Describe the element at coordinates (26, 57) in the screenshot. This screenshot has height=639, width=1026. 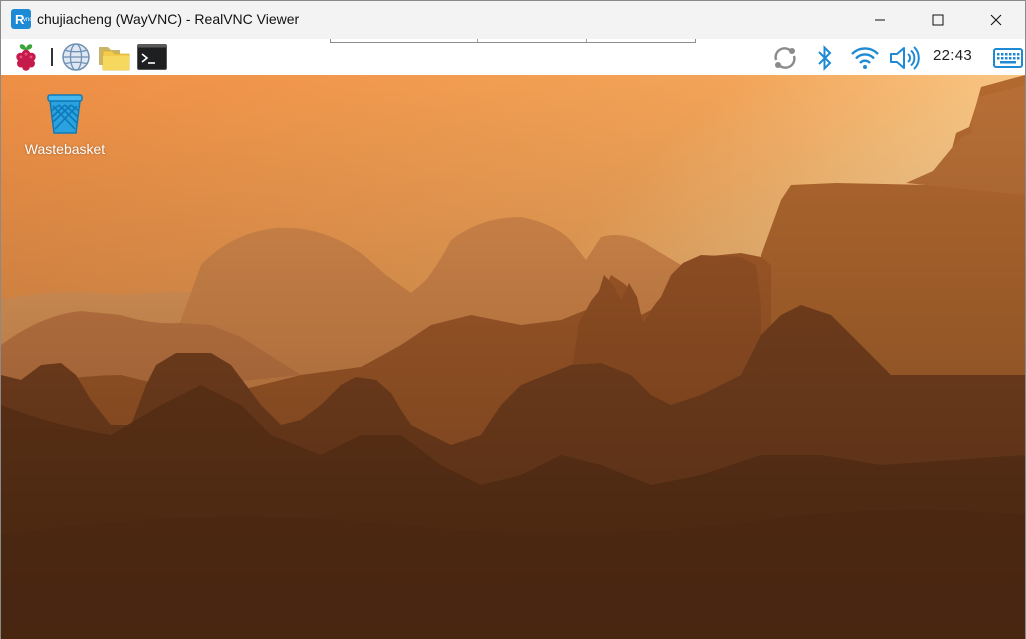
I see `raspberry-menu-icon` at that location.